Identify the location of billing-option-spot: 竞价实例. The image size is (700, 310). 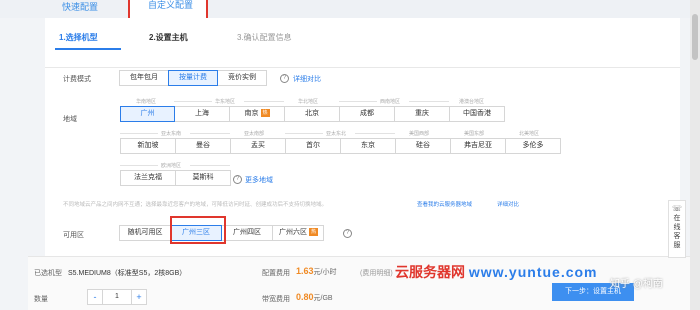
(242, 78).